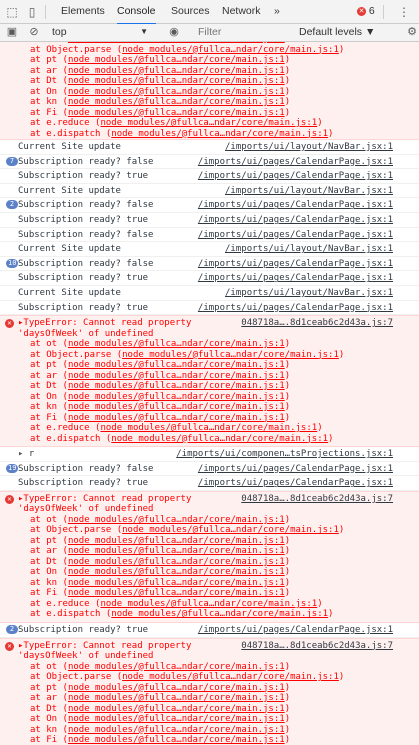 Image resolution: width=419 pixels, height=745 pixels. Describe the element at coordinates (69, 147) in the screenshot. I see `log-message: Current Site update` at that location.